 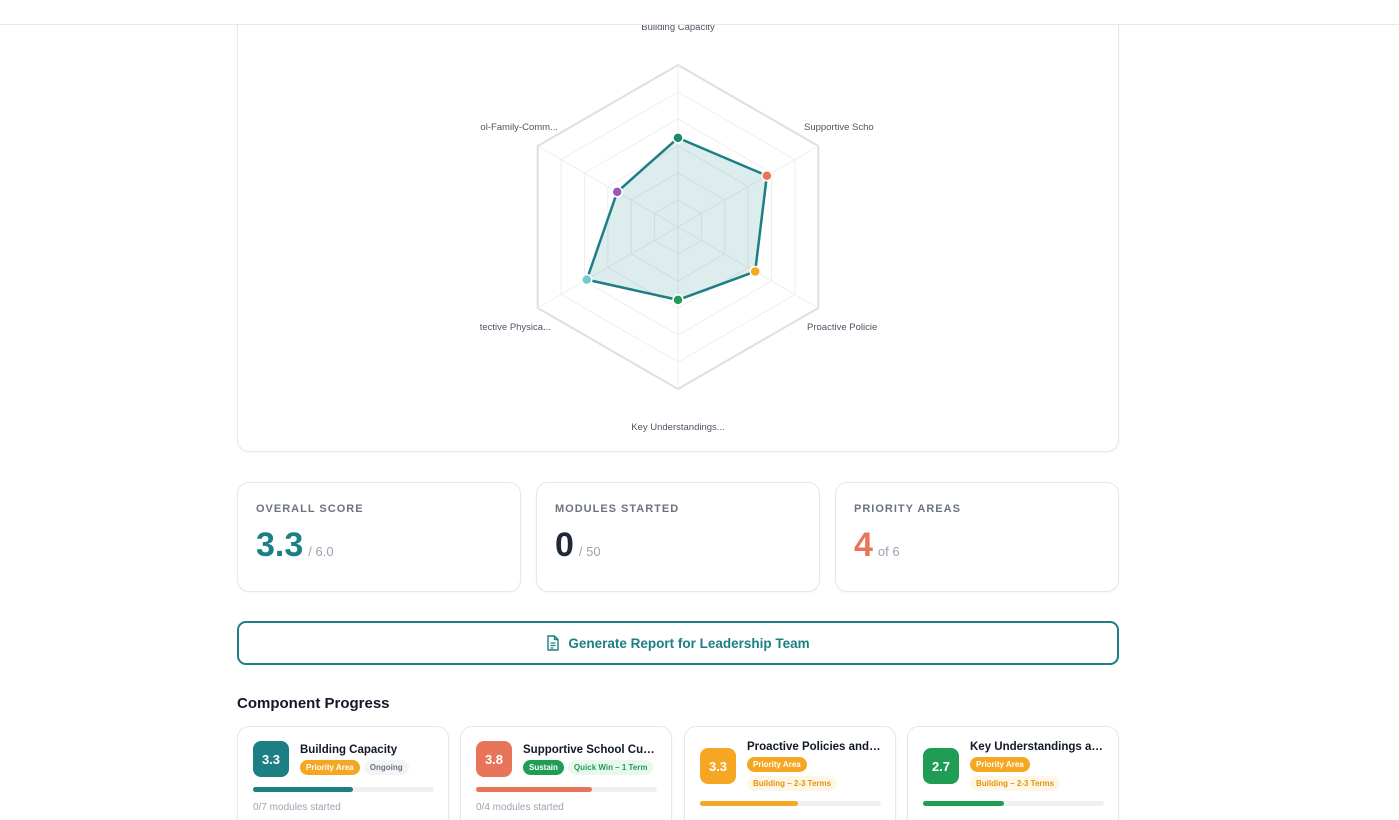 What do you see at coordinates (941, 766) in the screenshot?
I see `component-score: 2.7` at bounding box center [941, 766].